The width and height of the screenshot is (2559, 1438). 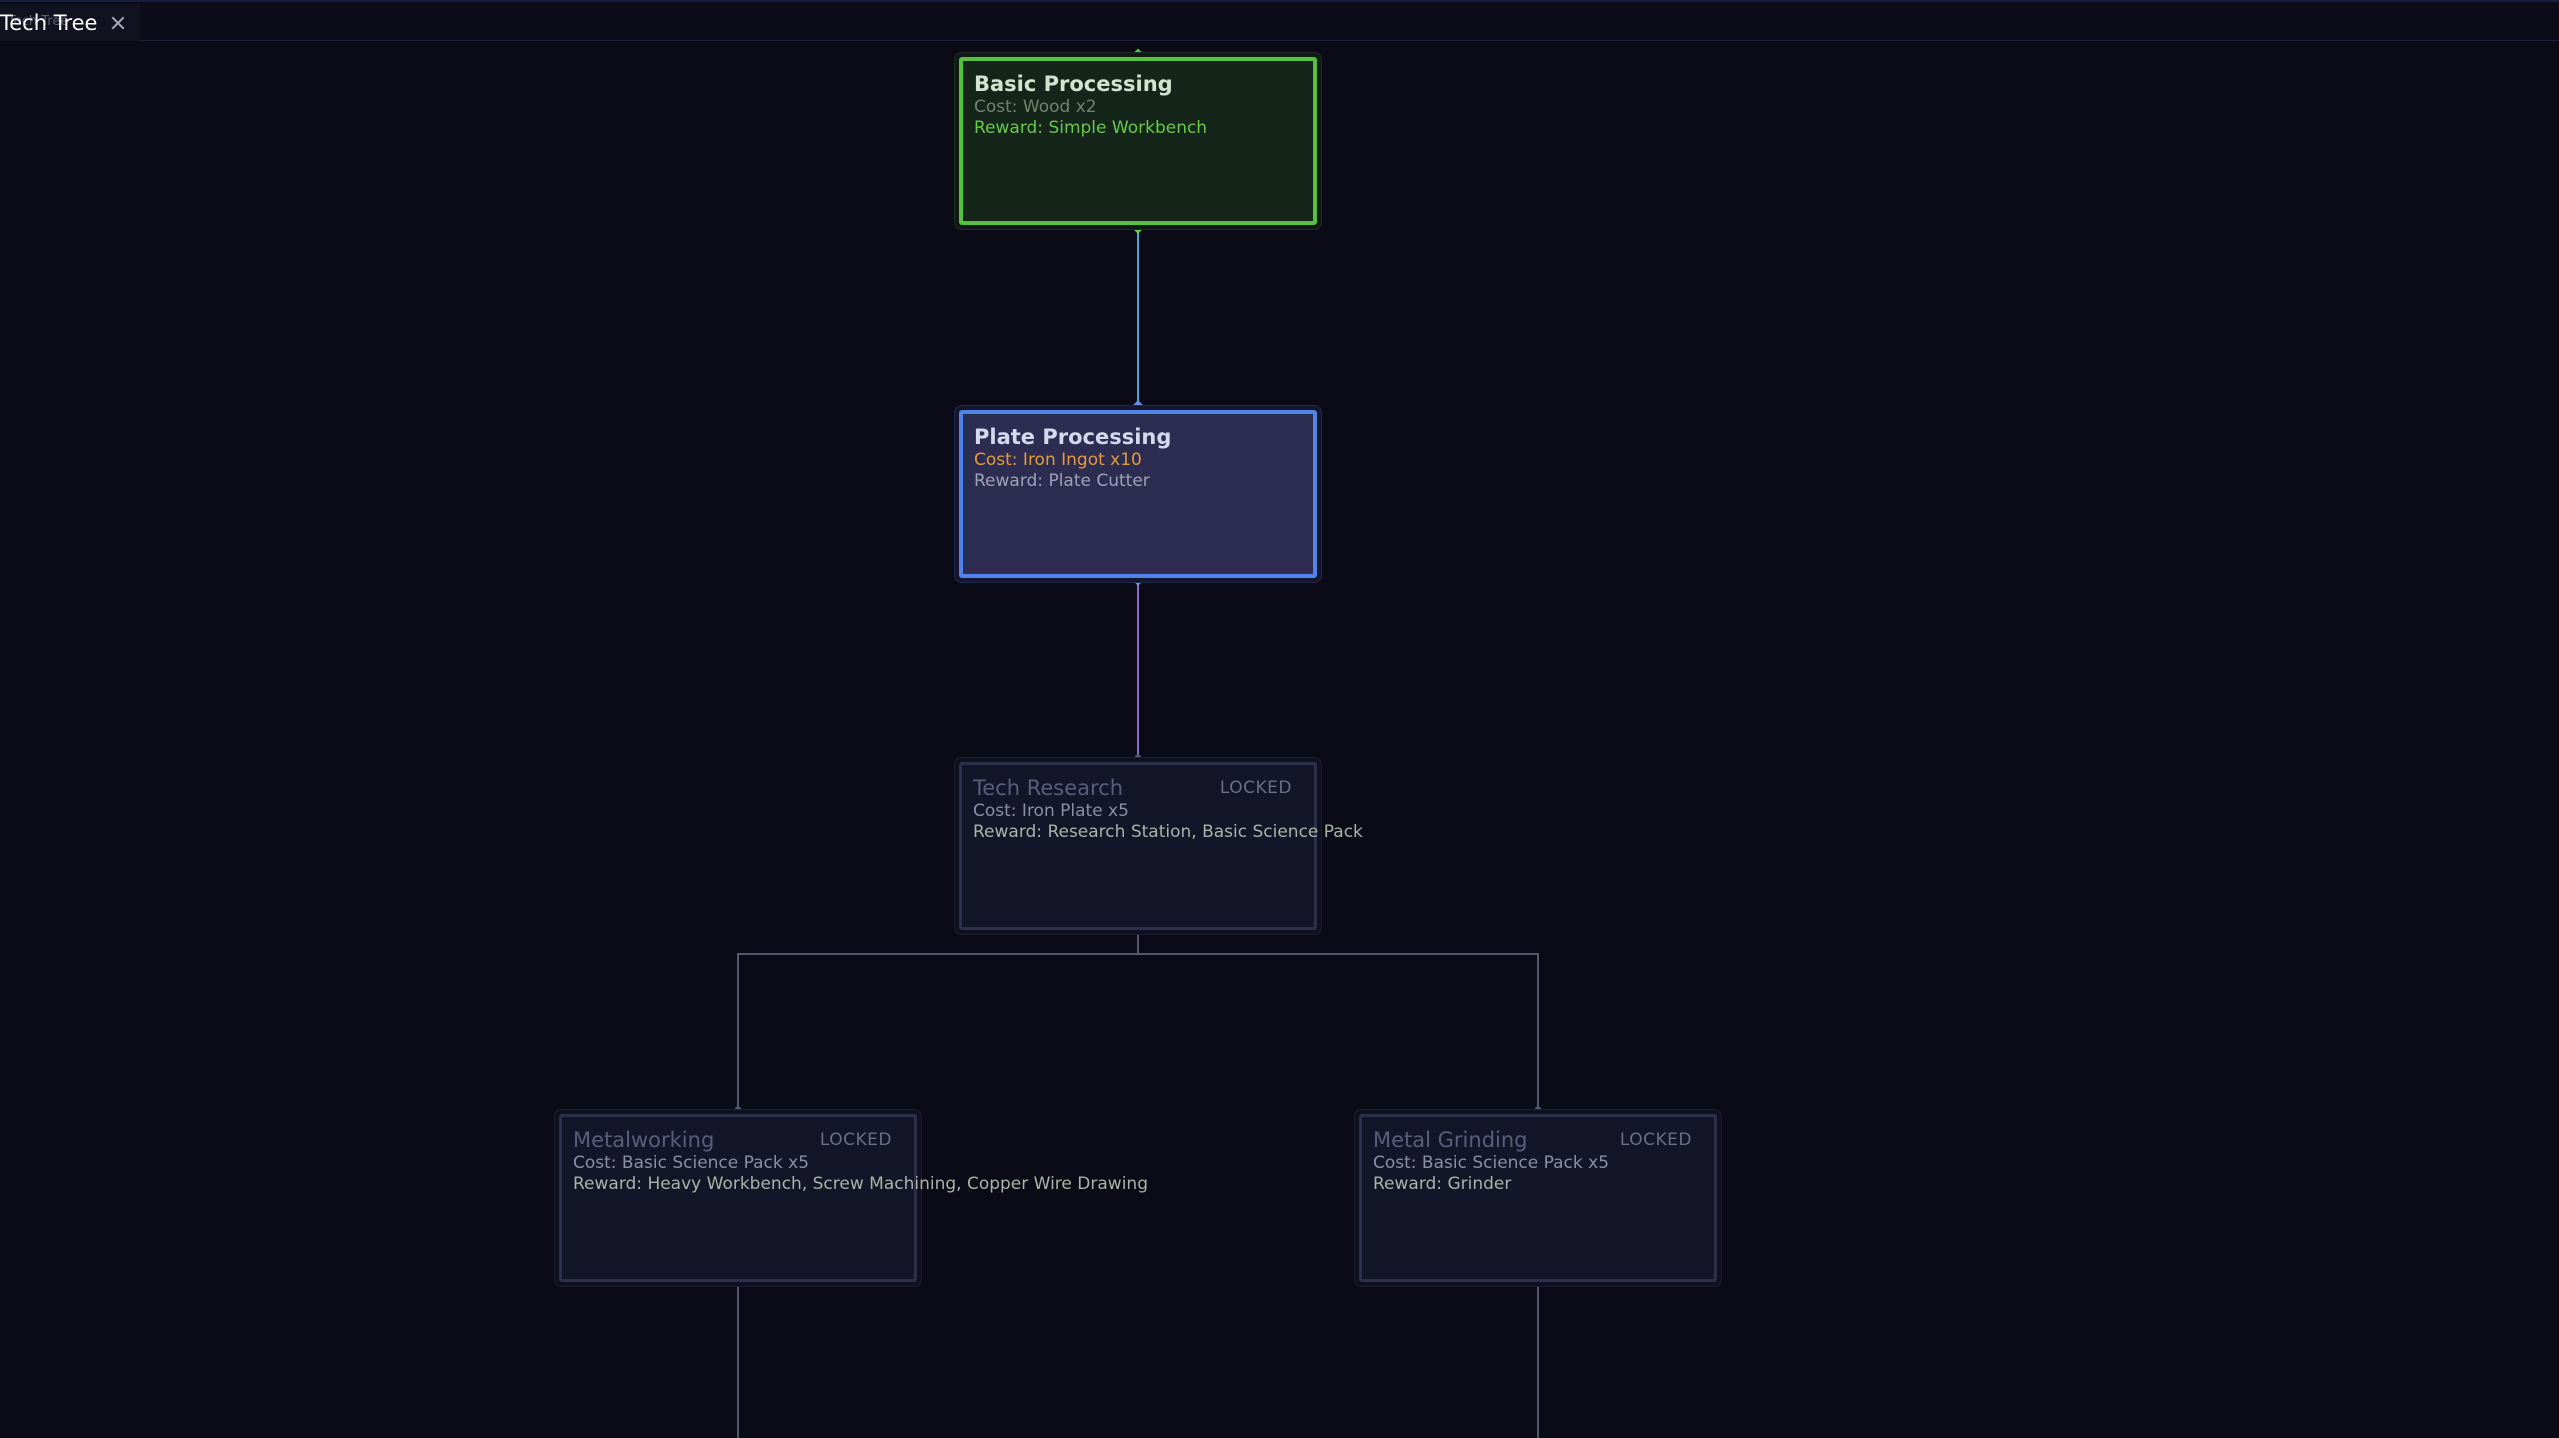 What do you see at coordinates (1442, 1184) in the screenshot?
I see `node-reward: Reward: Grinder` at bounding box center [1442, 1184].